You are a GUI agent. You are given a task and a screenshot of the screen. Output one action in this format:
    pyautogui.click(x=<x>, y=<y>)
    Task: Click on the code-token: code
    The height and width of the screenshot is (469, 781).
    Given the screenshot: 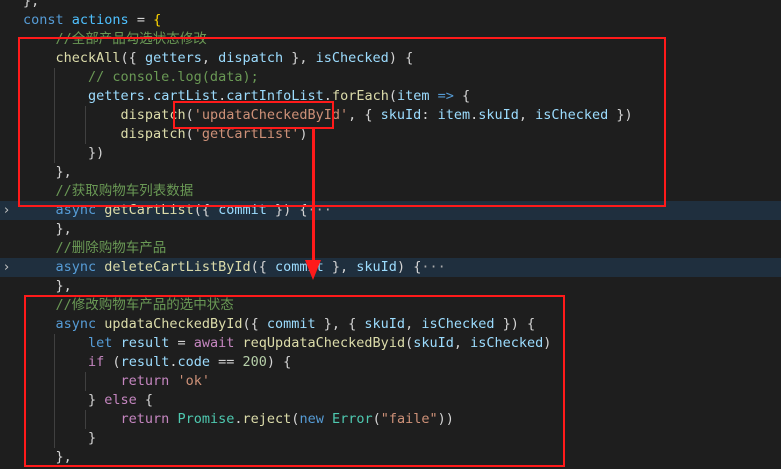 What is the action you would take?
    pyautogui.click(x=193, y=362)
    